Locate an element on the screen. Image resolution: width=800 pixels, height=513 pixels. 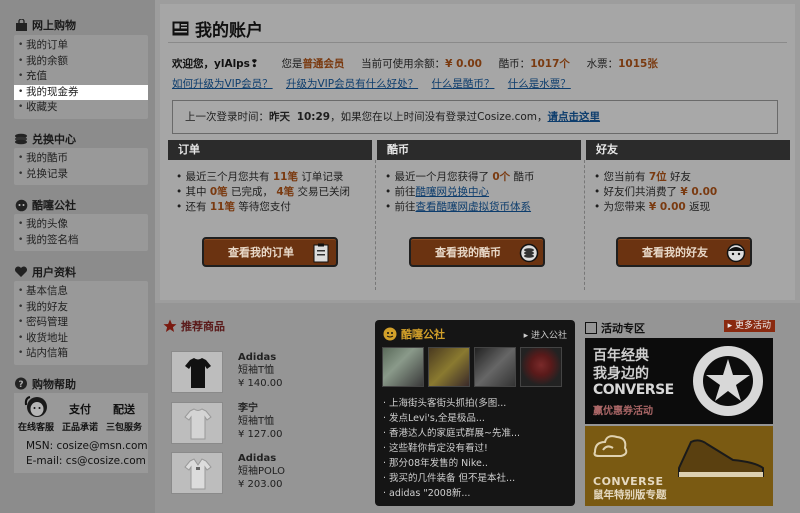
friends-header: 好友 is located at coordinates (688, 150).